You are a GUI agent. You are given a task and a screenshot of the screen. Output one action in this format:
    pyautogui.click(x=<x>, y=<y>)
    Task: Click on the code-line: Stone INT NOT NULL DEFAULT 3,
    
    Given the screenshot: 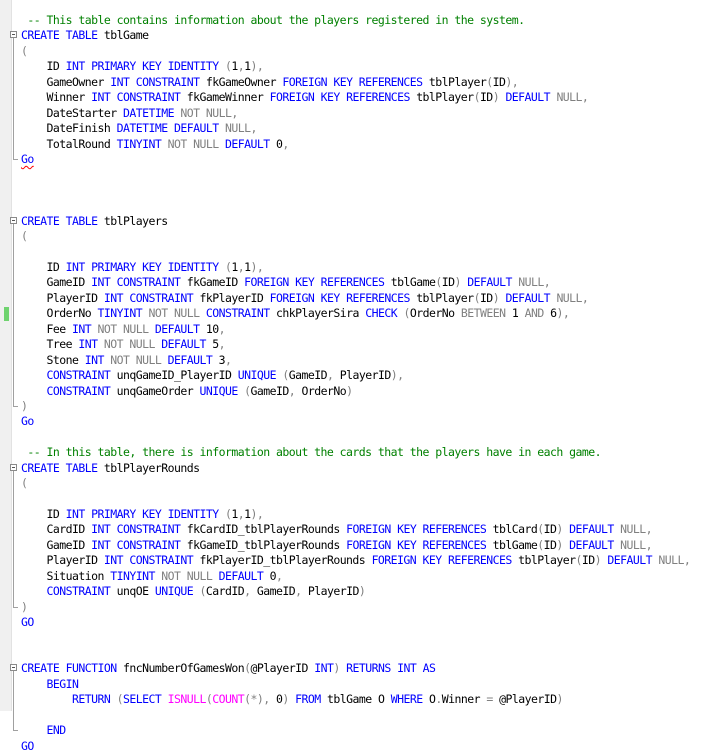 What is the action you would take?
    pyautogui.click(x=358, y=360)
    